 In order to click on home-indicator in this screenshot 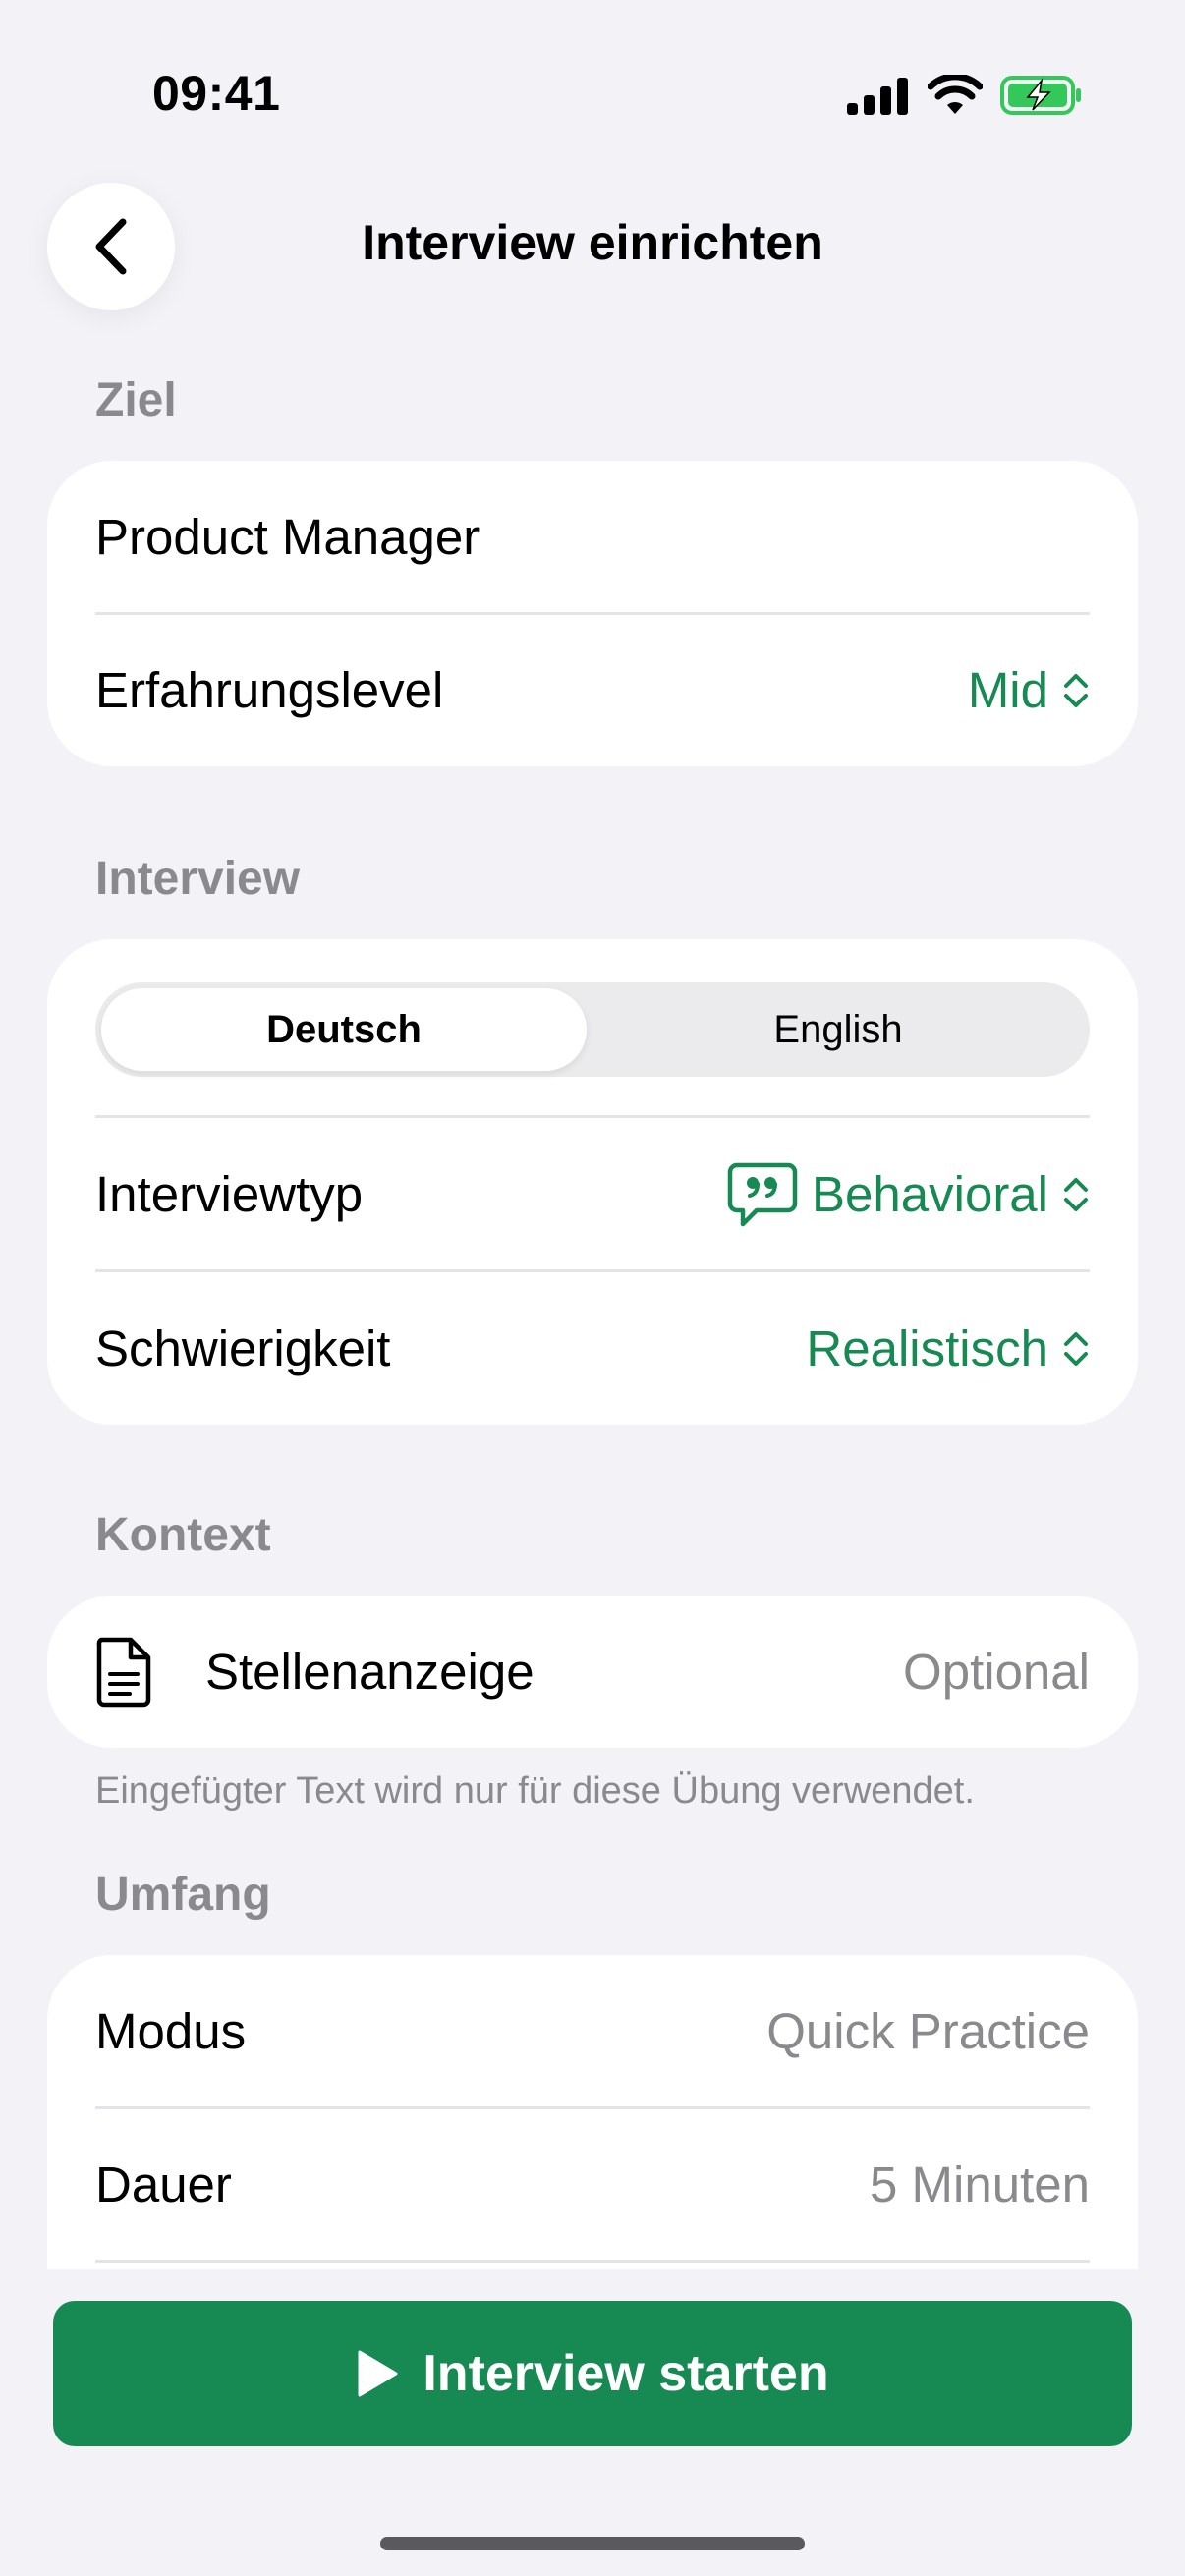, I will do `click(592, 2543)`.